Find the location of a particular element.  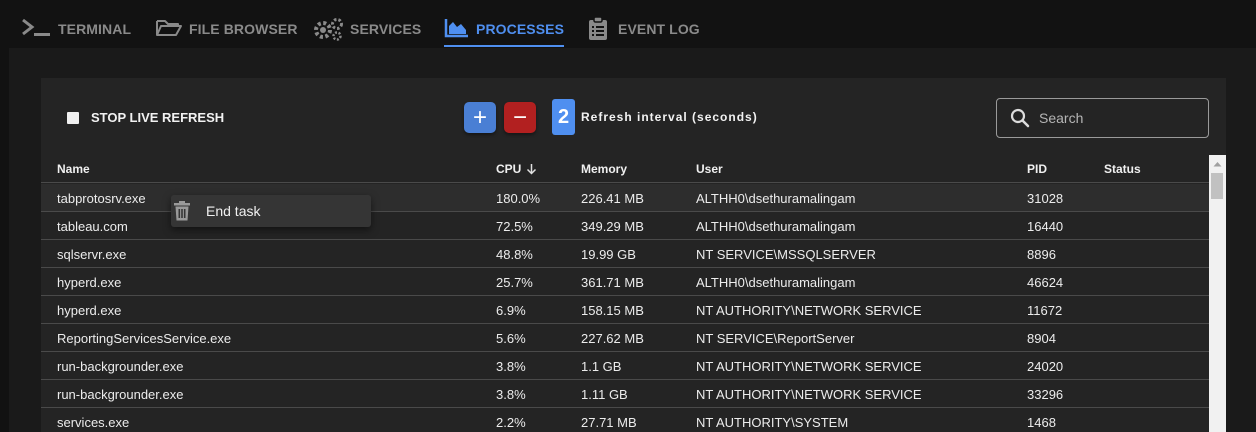

cell-memory: 158.15 MB is located at coordinates (612, 310).